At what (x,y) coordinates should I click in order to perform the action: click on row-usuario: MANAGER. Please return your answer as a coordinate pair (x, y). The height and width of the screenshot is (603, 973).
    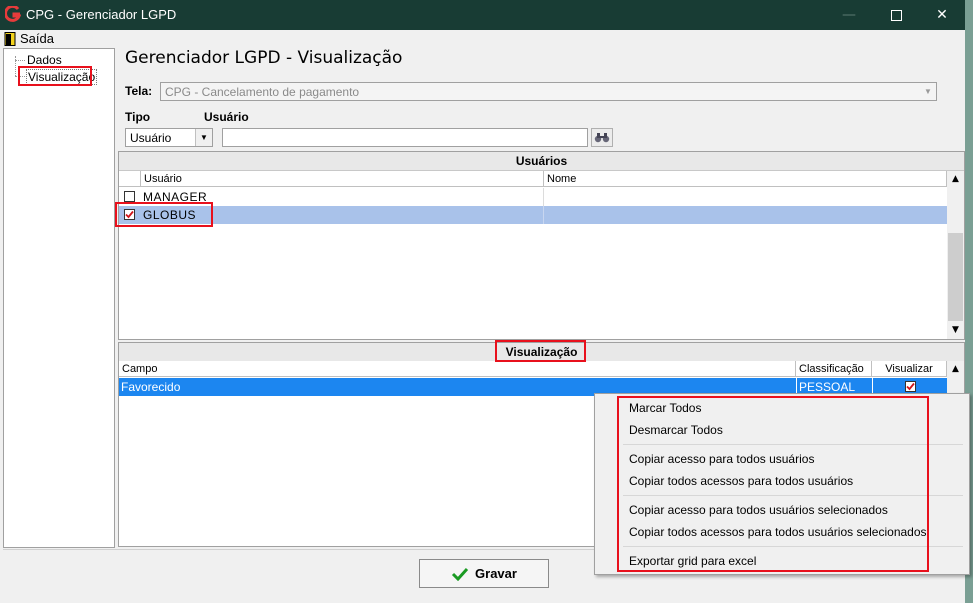
    Looking at the image, I should click on (175, 197).